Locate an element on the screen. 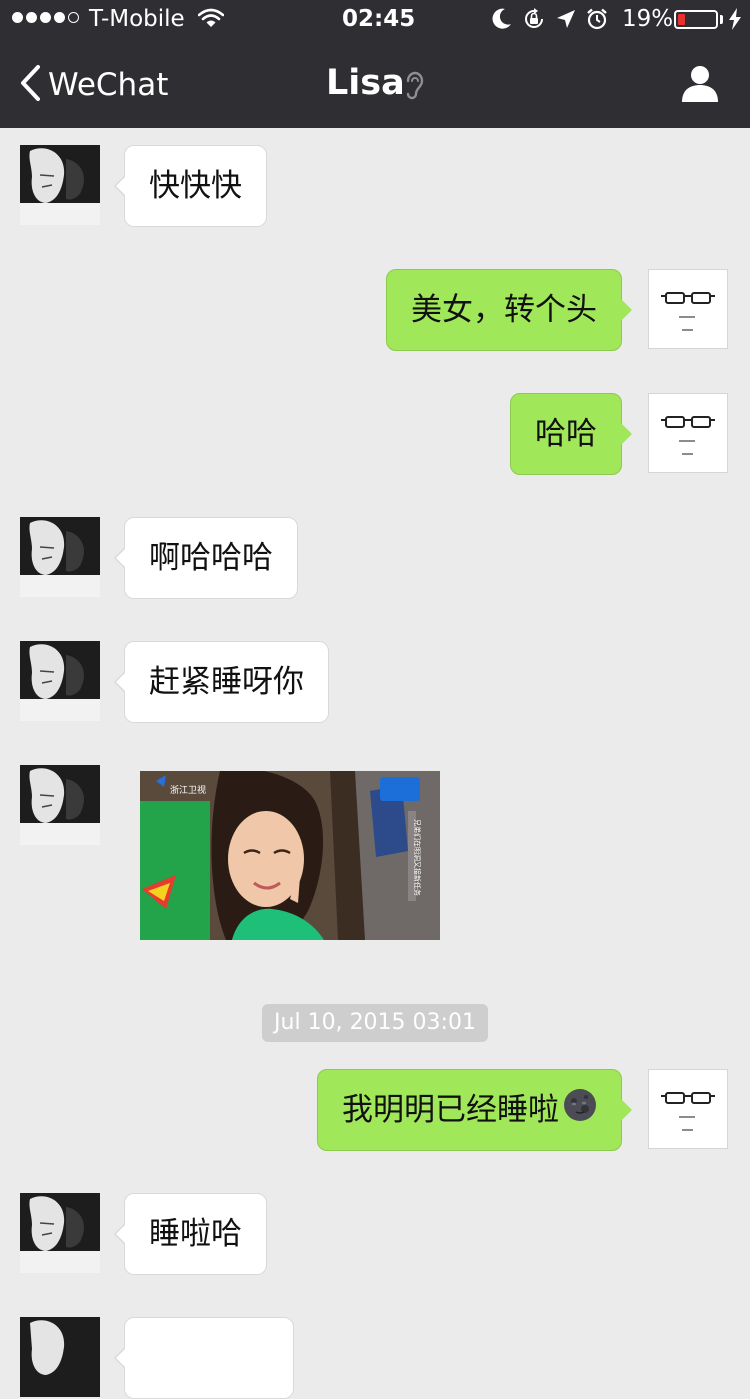 This screenshot has height=1399, width=750. image-overlay-text: 兄弟们在明洞又接新任务 is located at coordinates (417, 857).